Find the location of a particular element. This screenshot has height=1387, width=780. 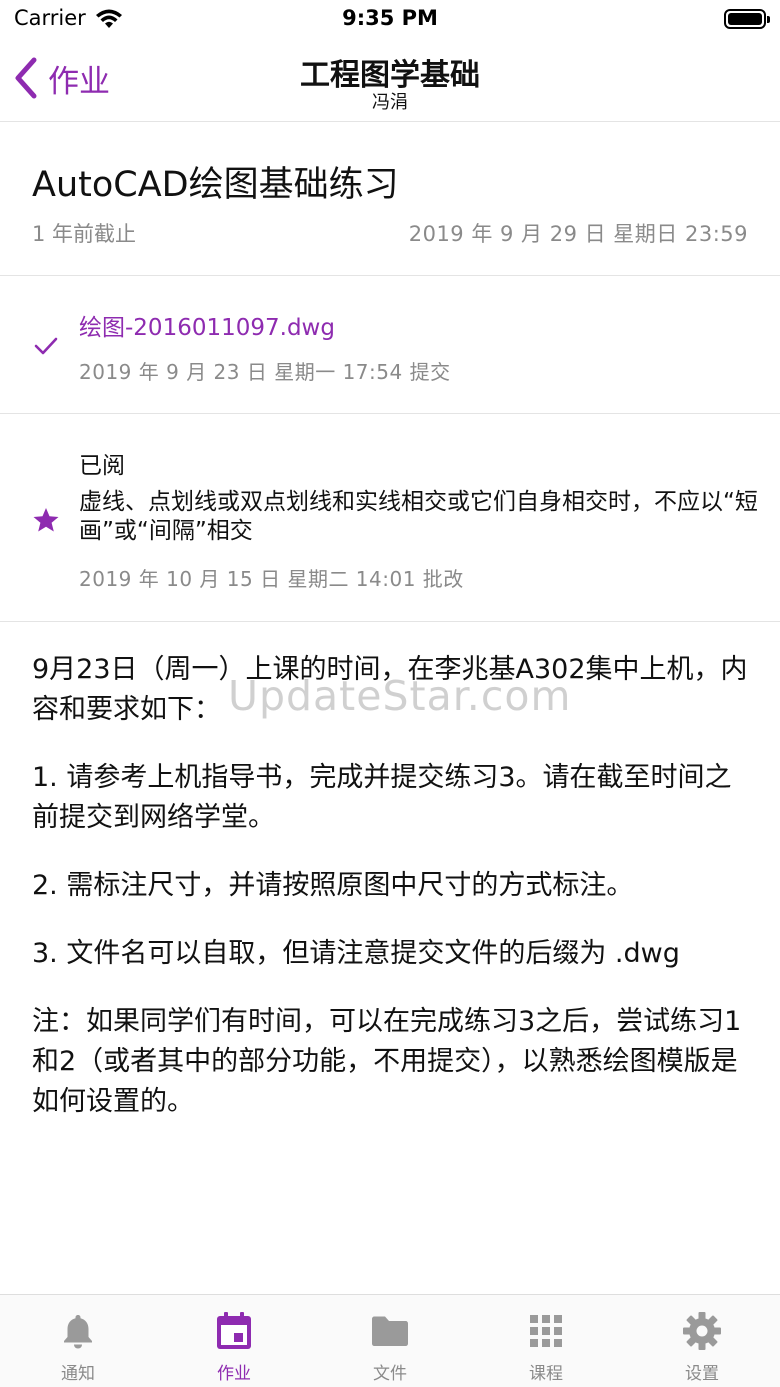

tab-notifications: 通知 is located at coordinates (78, 1341).